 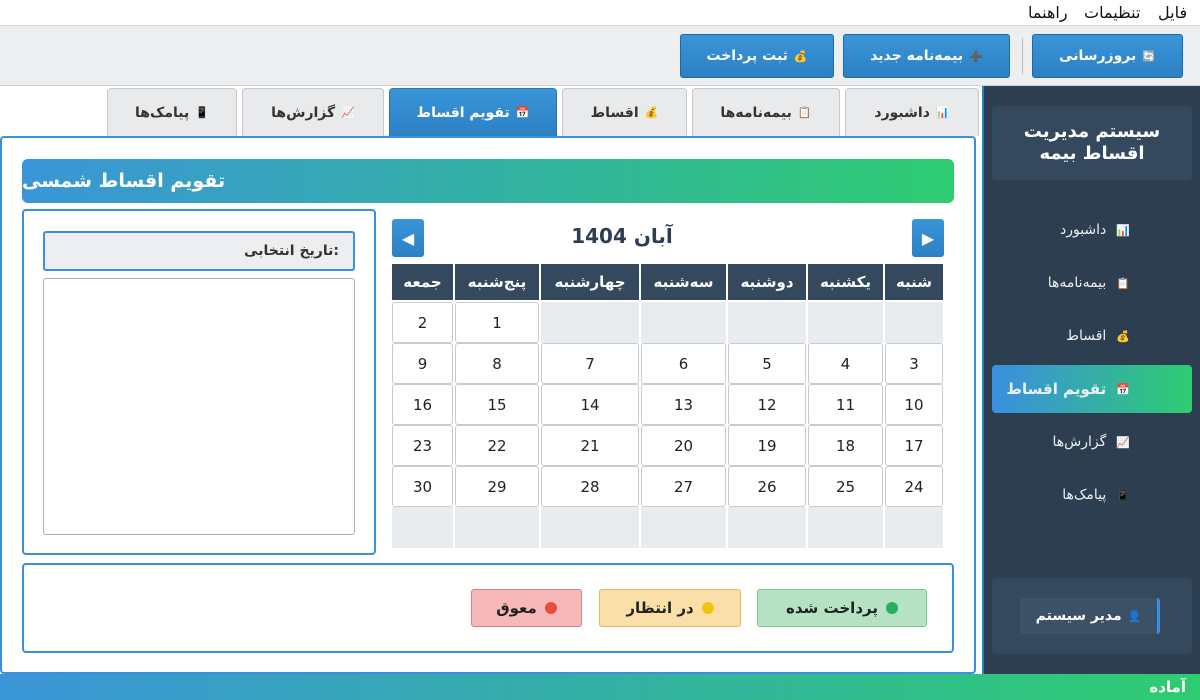 I want to click on calendar-day: 23, so click(x=422, y=445).